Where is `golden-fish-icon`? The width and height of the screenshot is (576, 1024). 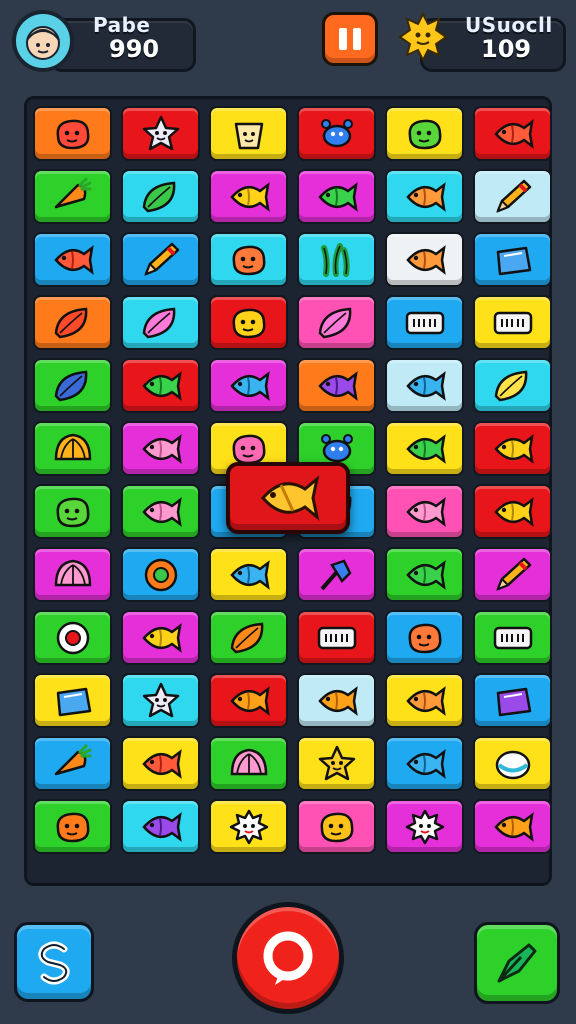 golden-fish-icon is located at coordinates (290, 498).